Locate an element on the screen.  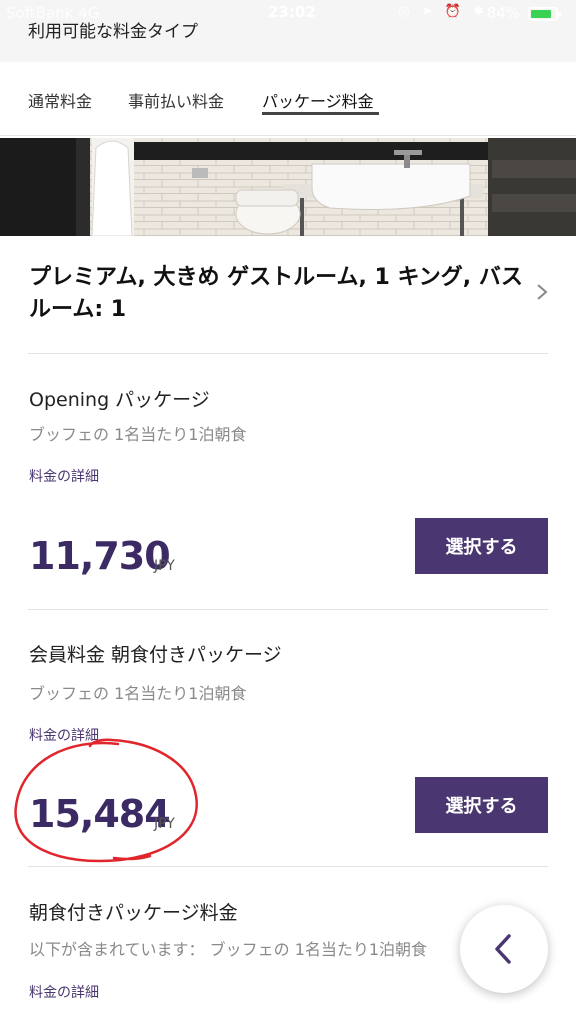
bathroom-illustration is located at coordinates (288, 187).